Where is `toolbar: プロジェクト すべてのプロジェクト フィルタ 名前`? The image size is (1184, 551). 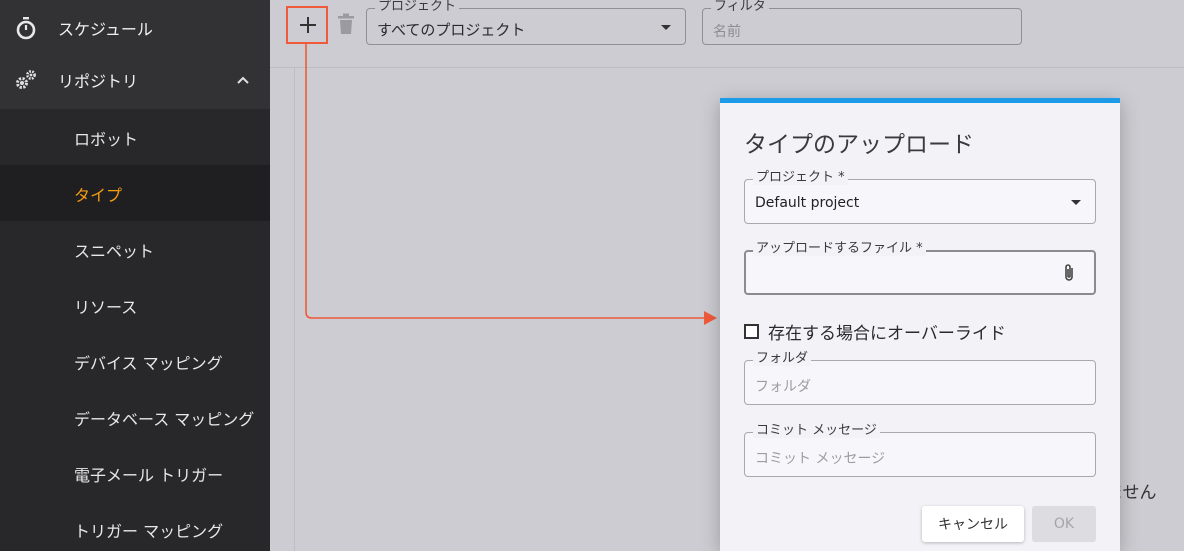
toolbar: プロジェクト すべてのプロジェクト フィルタ 名前 is located at coordinates (727, 34).